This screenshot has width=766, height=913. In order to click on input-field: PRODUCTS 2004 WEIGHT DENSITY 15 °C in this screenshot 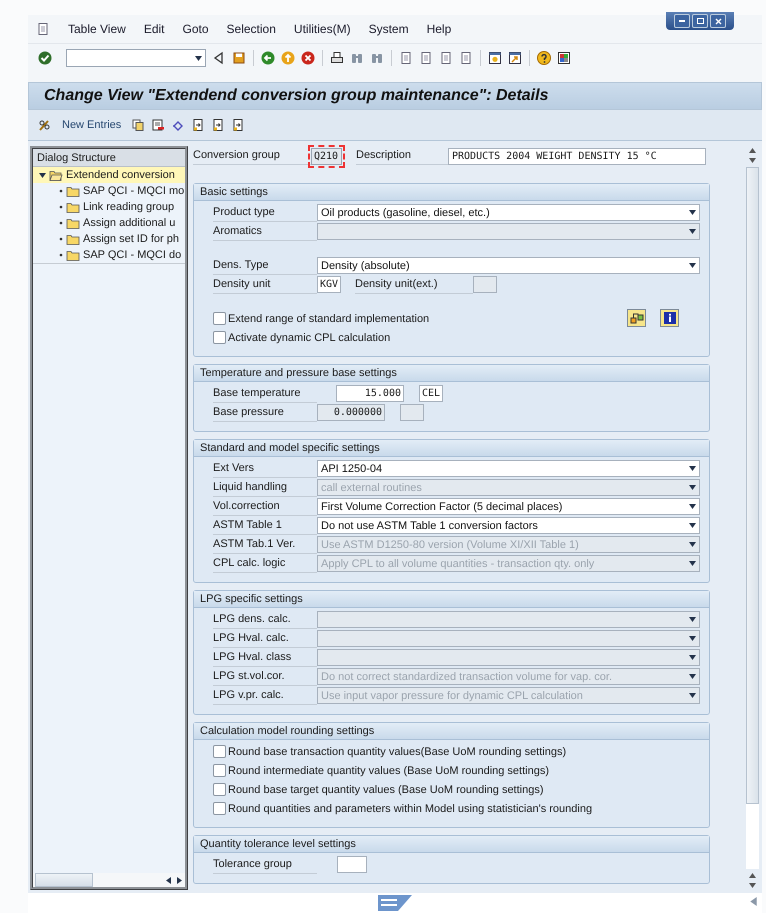, I will do `click(577, 156)`.